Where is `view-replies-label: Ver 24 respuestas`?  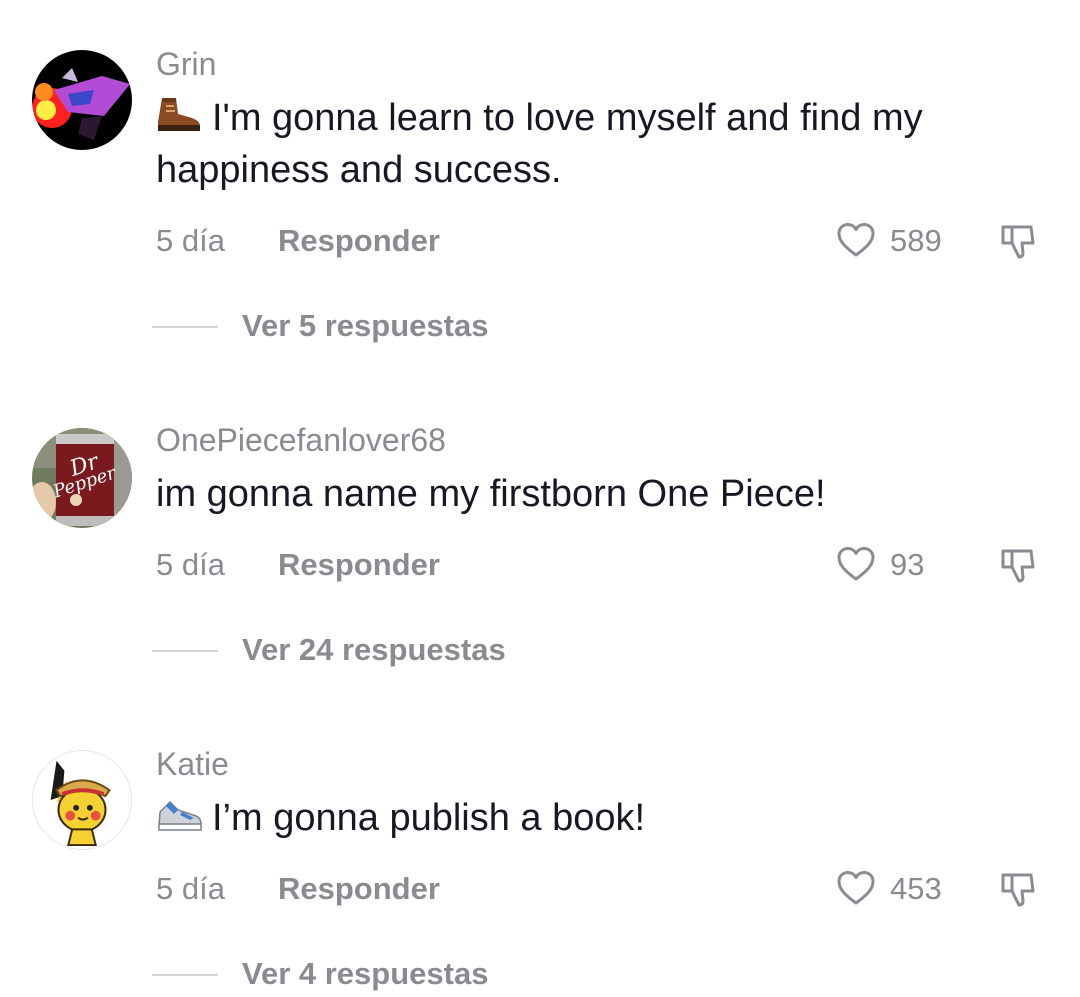
view-replies-label: Ver 24 respuestas is located at coordinates (374, 649).